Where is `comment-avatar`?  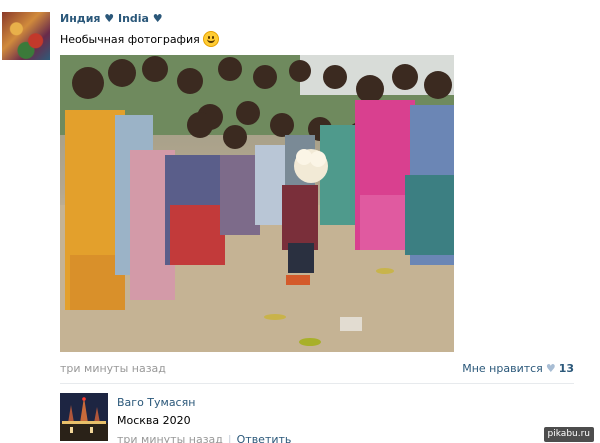 comment-avatar is located at coordinates (84, 417).